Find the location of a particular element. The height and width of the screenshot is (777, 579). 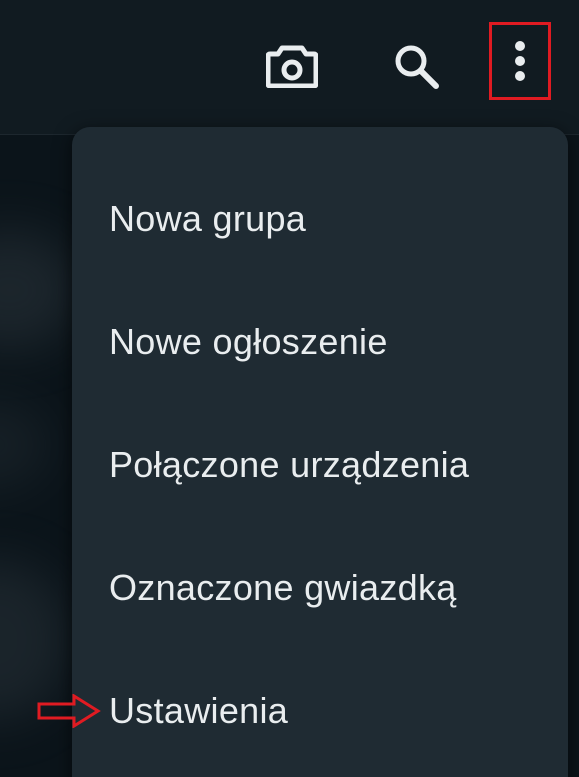

menu-item-new-announcement: Nowe ogłoszenie is located at coordinates (320, 342).